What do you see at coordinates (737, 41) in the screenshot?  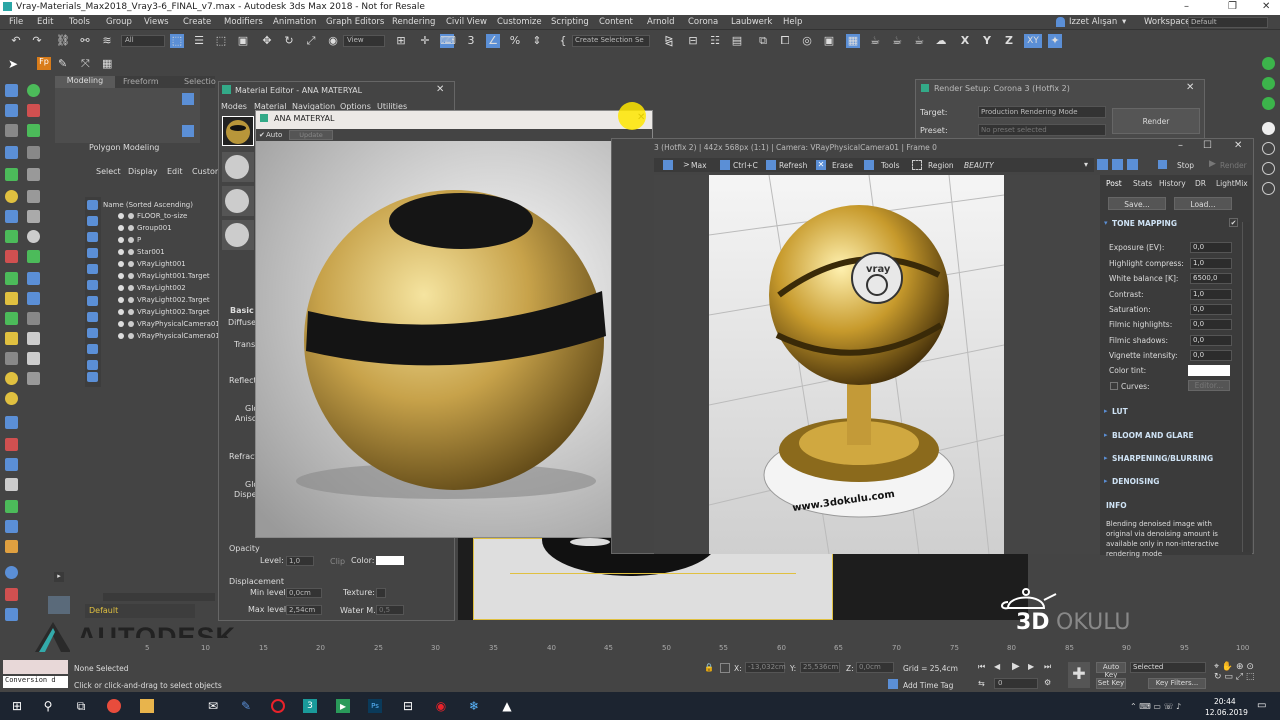 I see `ribbon-toggle-icon: ▤` at bounding box center [737, 41].